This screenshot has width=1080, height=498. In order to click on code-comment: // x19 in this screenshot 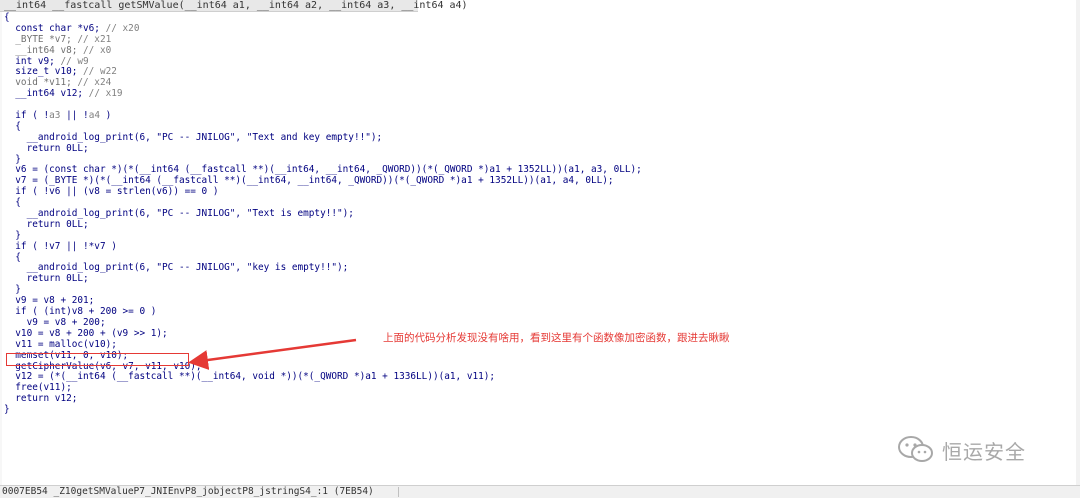, I will do `click(105, 94)`.